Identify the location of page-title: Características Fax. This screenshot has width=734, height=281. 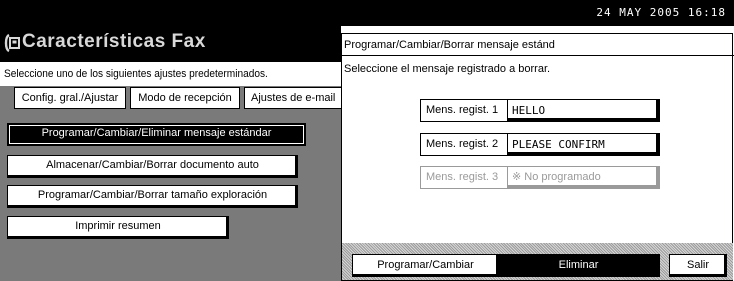
(114, 41).